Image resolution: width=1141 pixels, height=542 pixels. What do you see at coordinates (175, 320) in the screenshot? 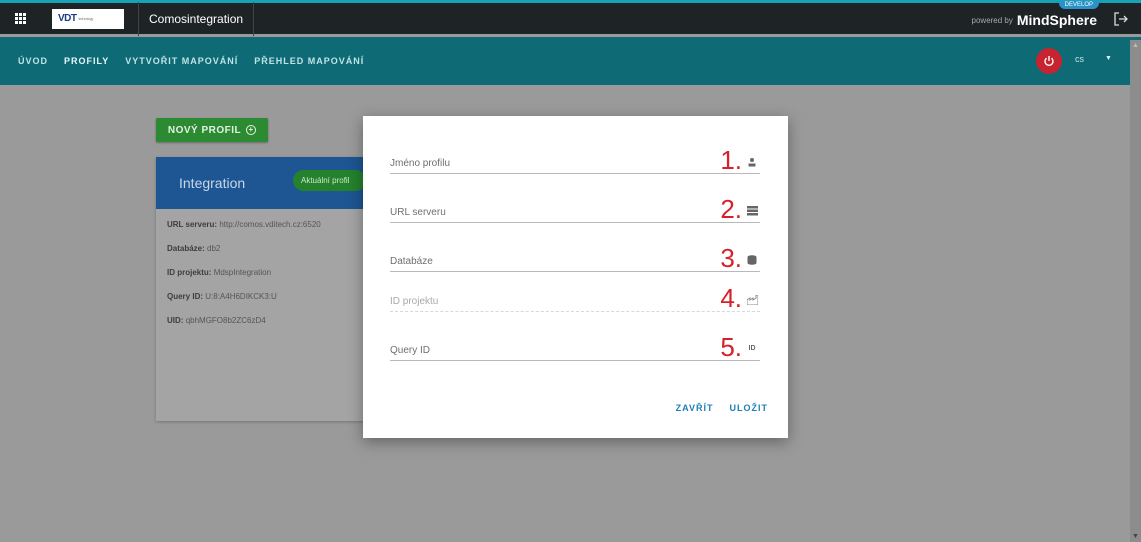
I see `card-row-key: UID:` at bounding box center [175, 320].